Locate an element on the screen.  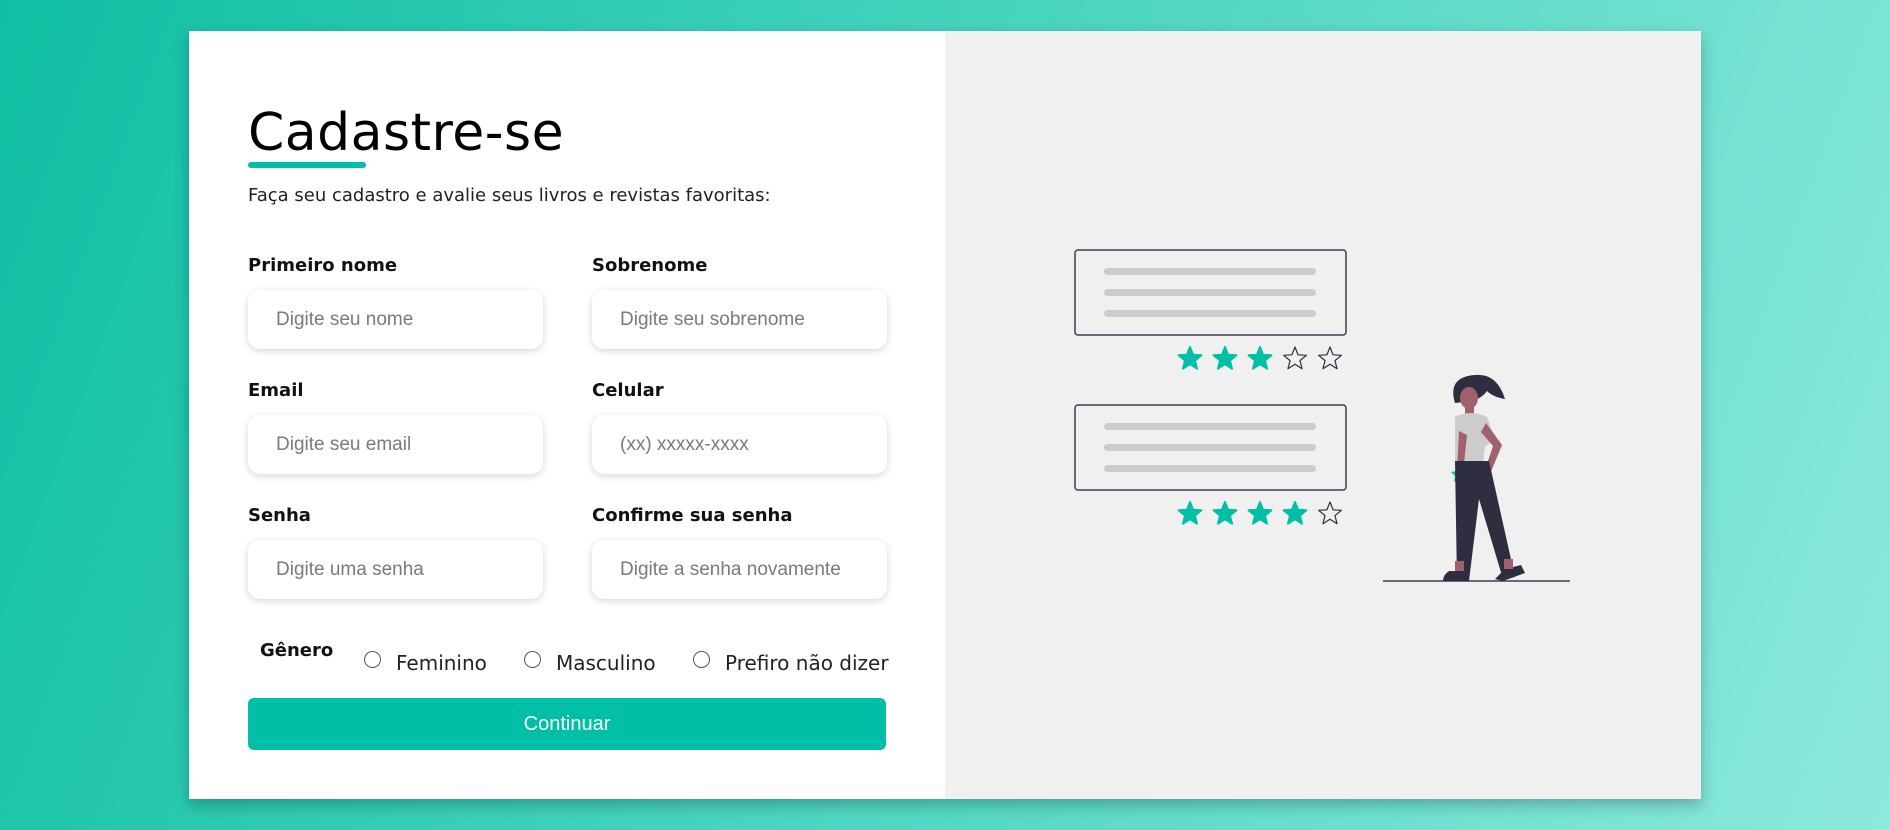
continue-button: Continuar is located at coordinates (567, 724).